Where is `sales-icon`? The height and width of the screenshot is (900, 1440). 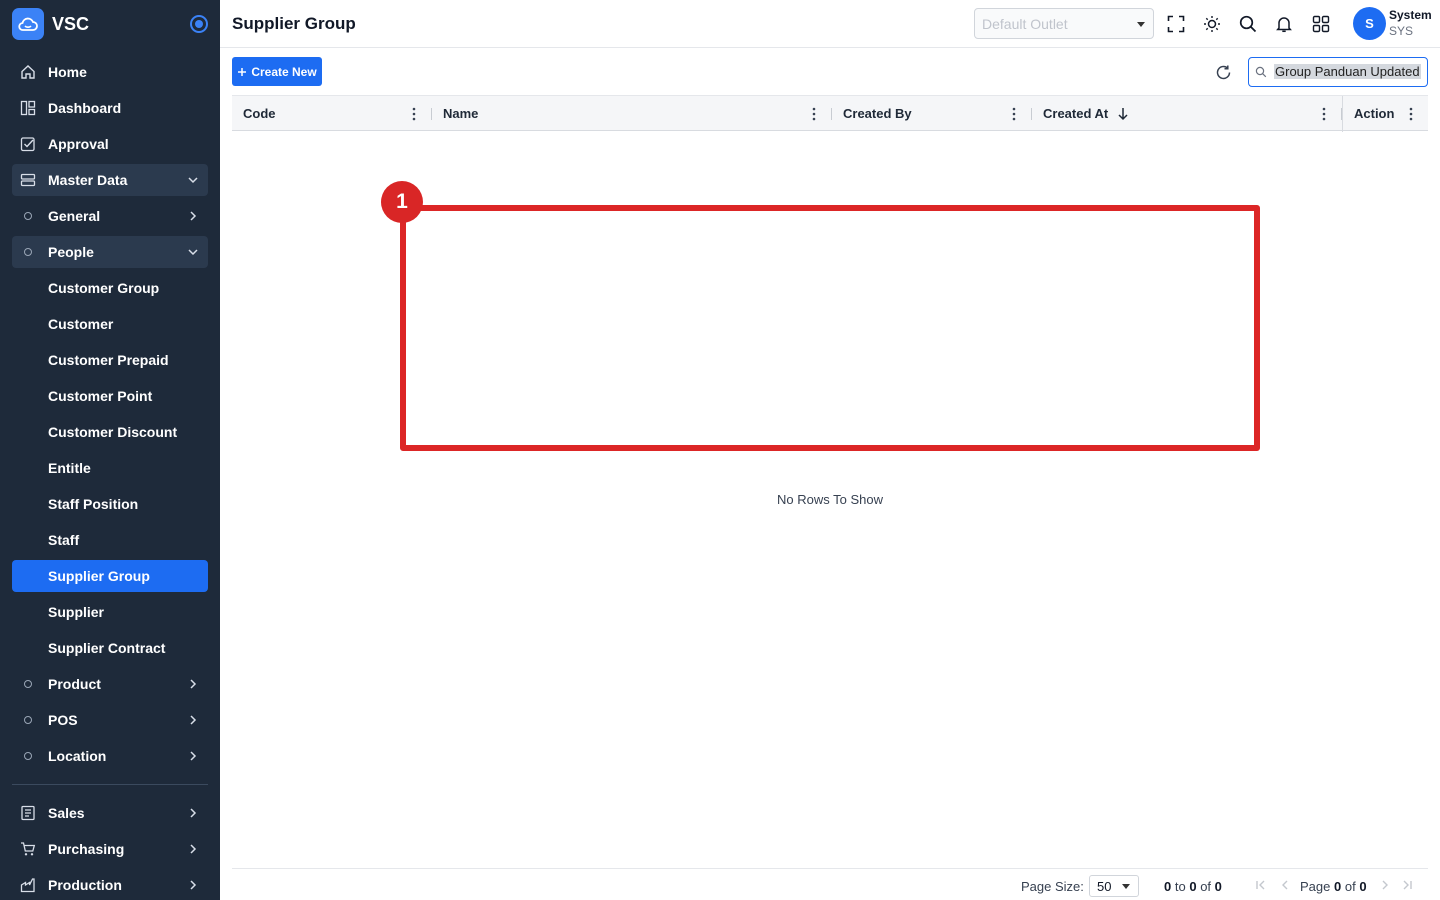
sales-icon is located at coordinates (28, 813).